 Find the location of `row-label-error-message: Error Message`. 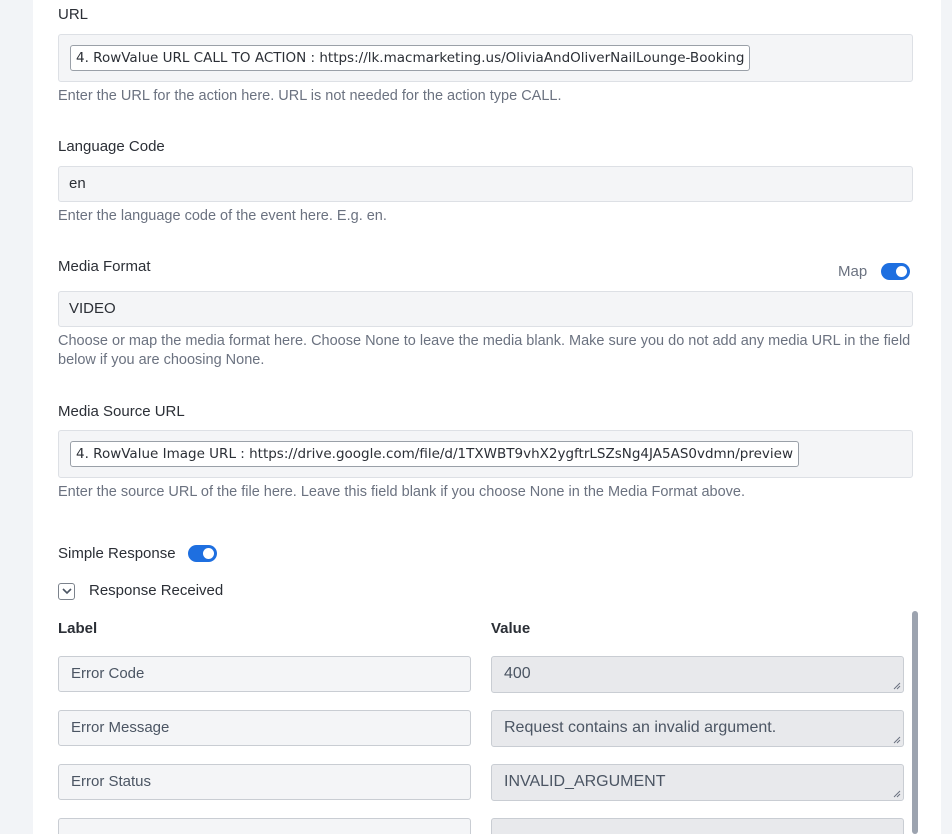

row-label-error-message: Error Message is located at coordinates (264, 728).